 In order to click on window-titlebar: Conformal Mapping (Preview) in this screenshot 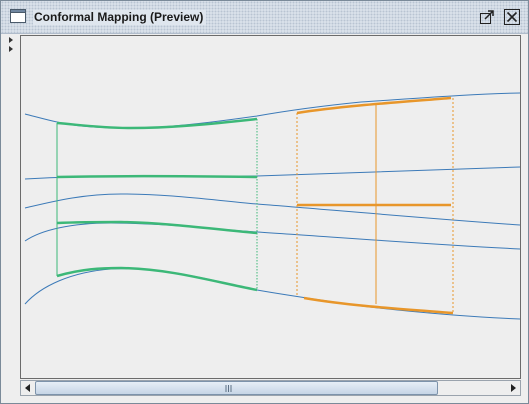, I will do `click(264, 17)`.